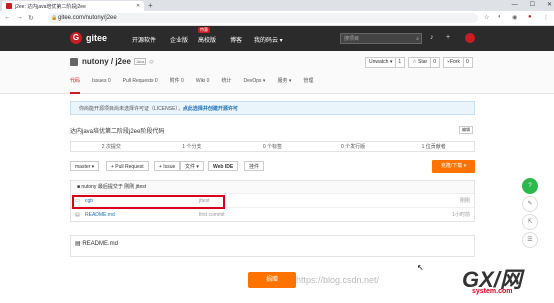 This screenshot has height=303, width=554. I want to click on gitee-logo-text: gitee, so click(97, 38).